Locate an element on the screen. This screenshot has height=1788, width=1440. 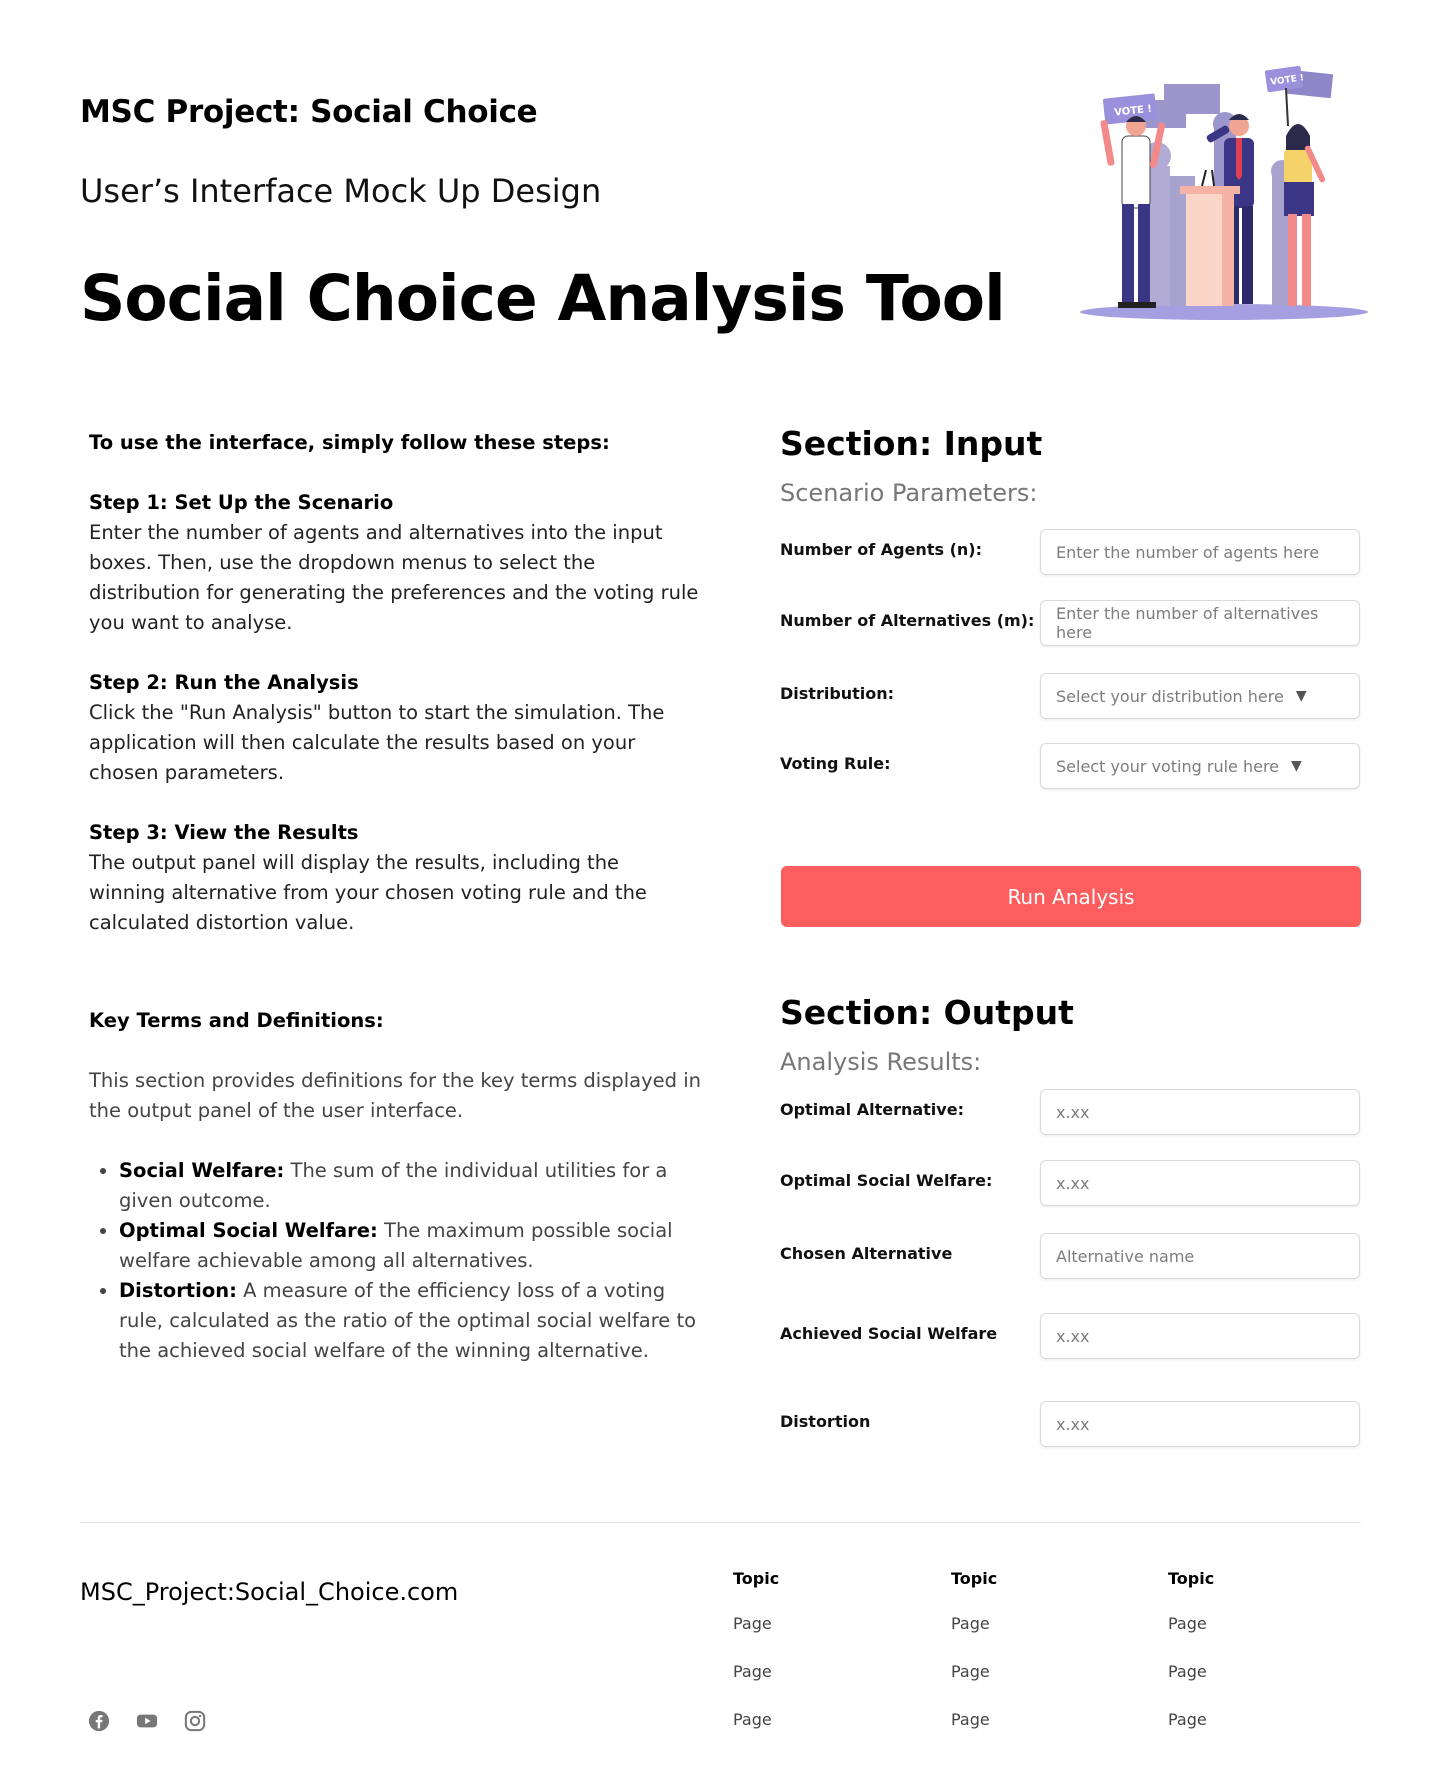
optimal-alternative-label: Optimal Alternative: is located at coordinates (872, 1109).